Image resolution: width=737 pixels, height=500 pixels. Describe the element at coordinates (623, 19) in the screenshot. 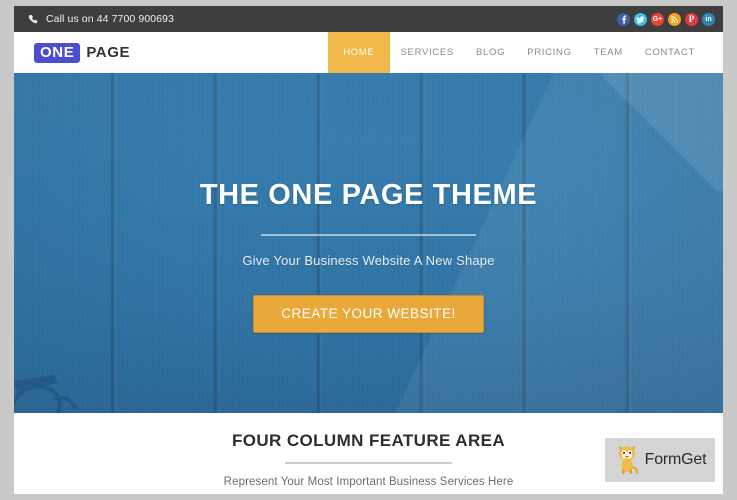

I see `facebook-icon` at that location.